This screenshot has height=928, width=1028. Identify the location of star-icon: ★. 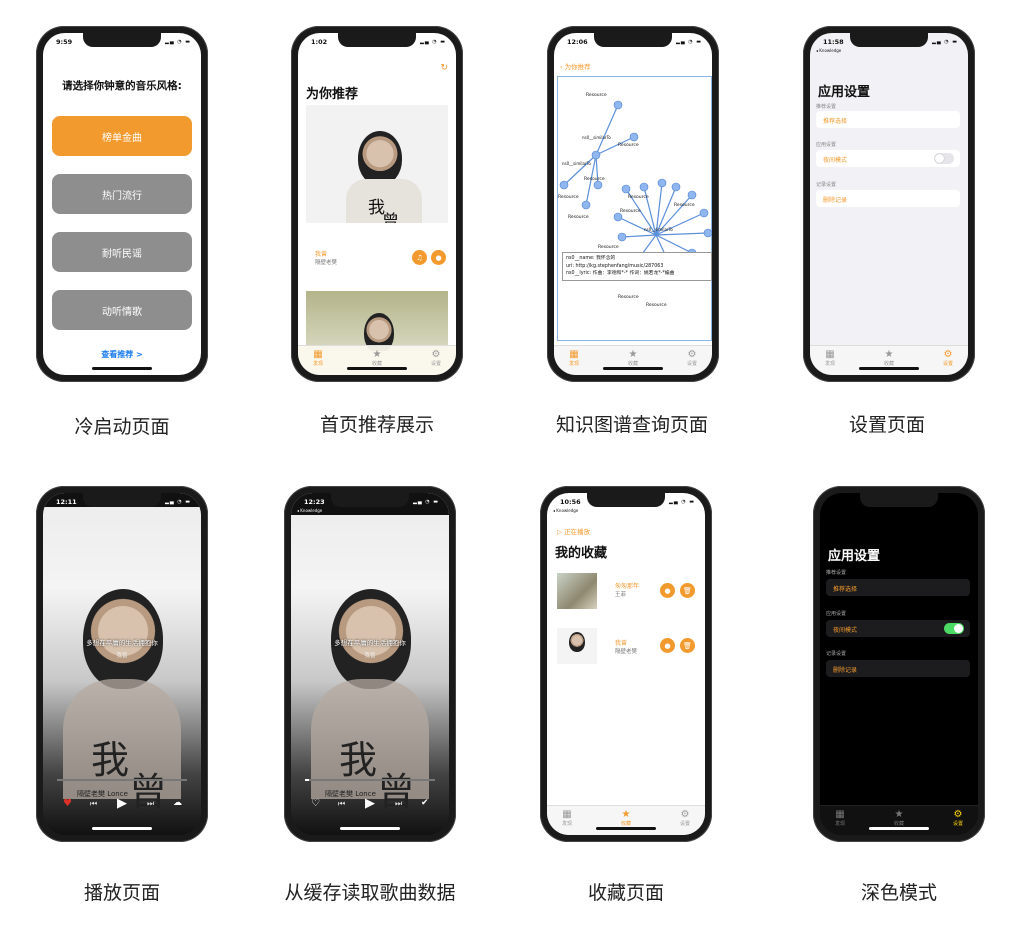
(889, 354).